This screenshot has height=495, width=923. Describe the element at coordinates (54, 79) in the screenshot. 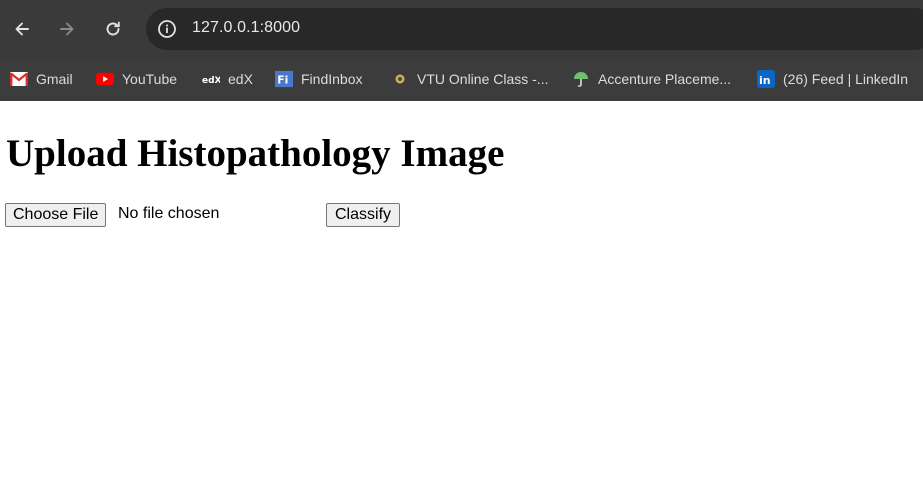

I see `bookmark-label: Gmail` at that location.